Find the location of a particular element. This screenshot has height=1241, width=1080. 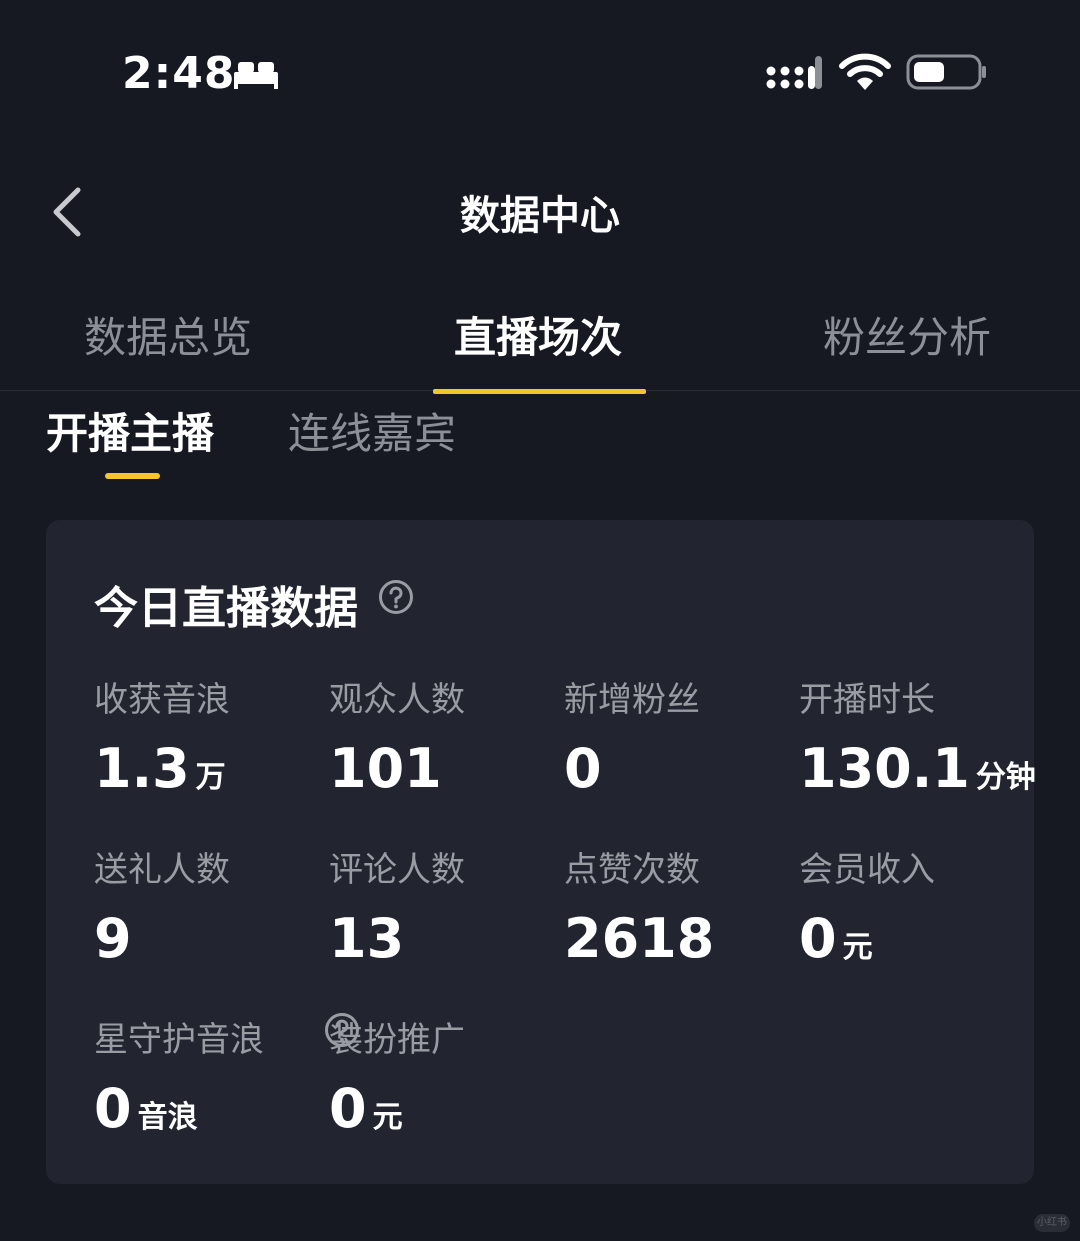

metric-decoration-promo: 装扮推广 0元 is located at coordinates (449, 1076).